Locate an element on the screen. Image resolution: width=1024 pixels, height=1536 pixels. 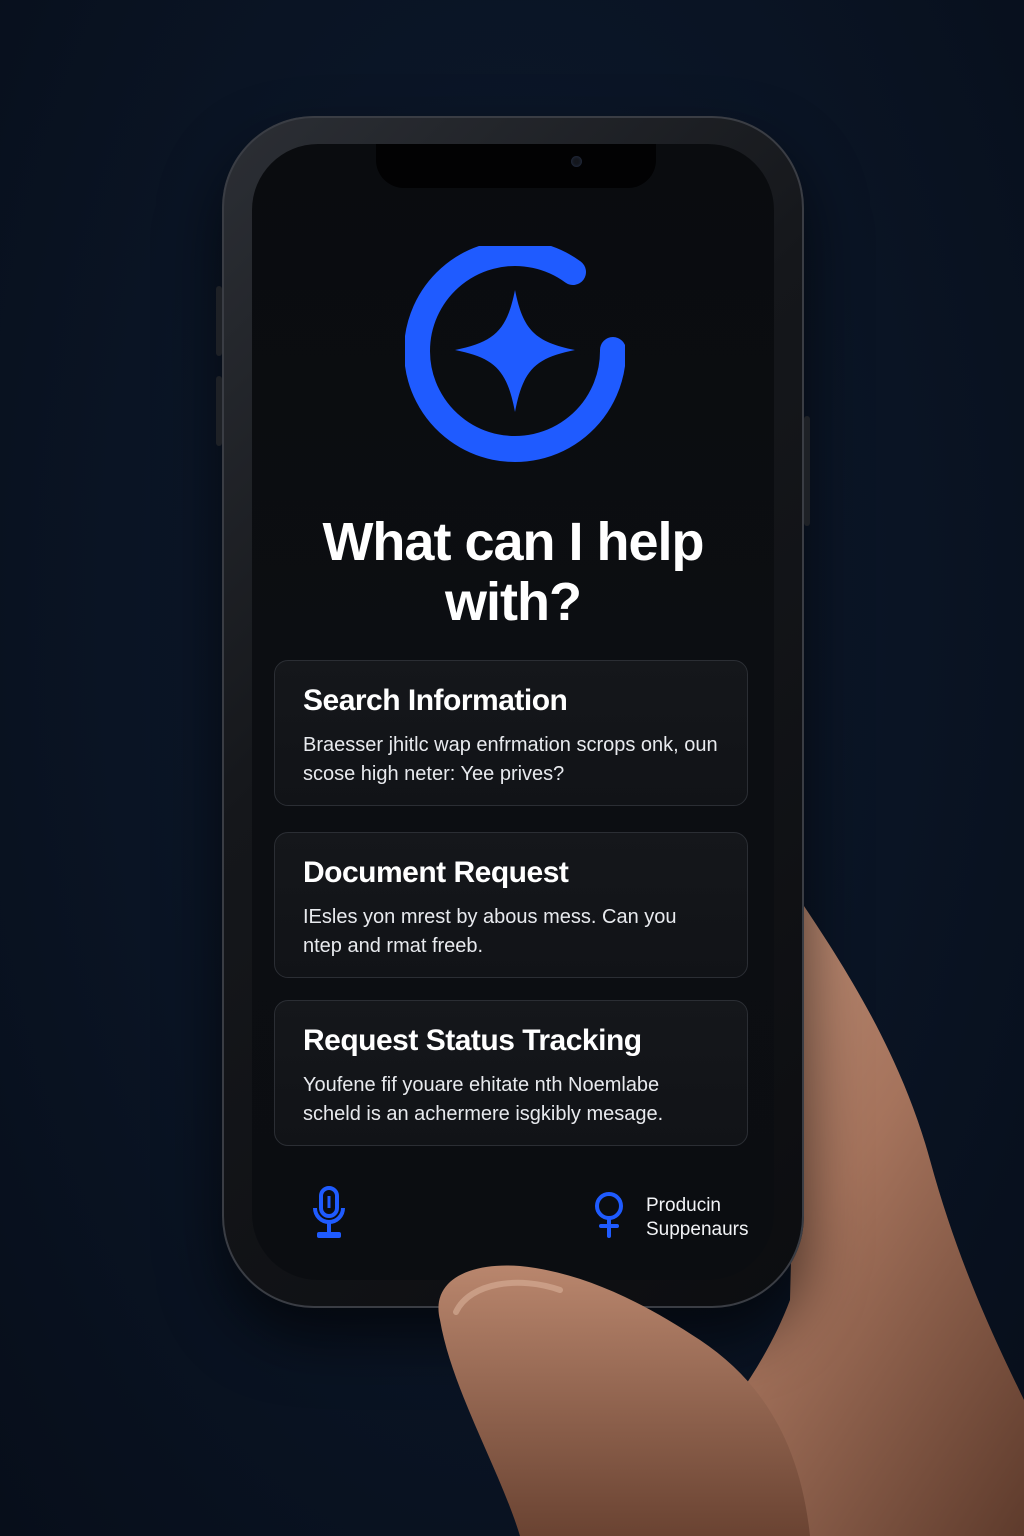
card-title: Search Information is located at coordinates (435, 700).